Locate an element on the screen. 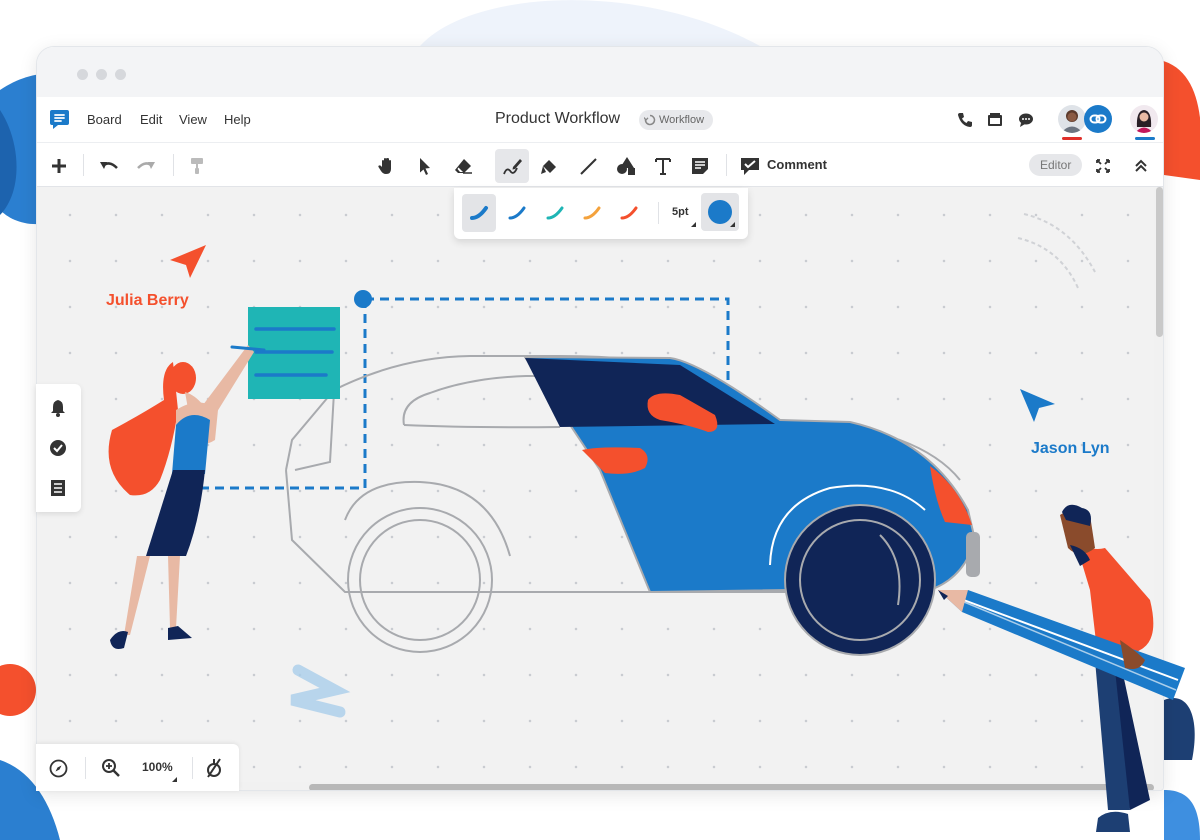 This screenshot has height=840, width=1200. menu-view: View is located at coordinates (193, 119).